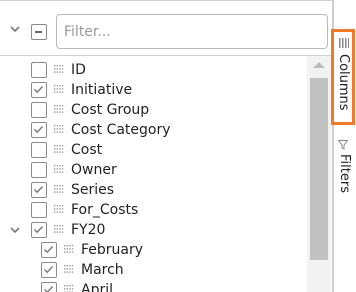 This screenshot has width=356, height=292. I want to click on column-row: Cost Category, so click(157, 130).